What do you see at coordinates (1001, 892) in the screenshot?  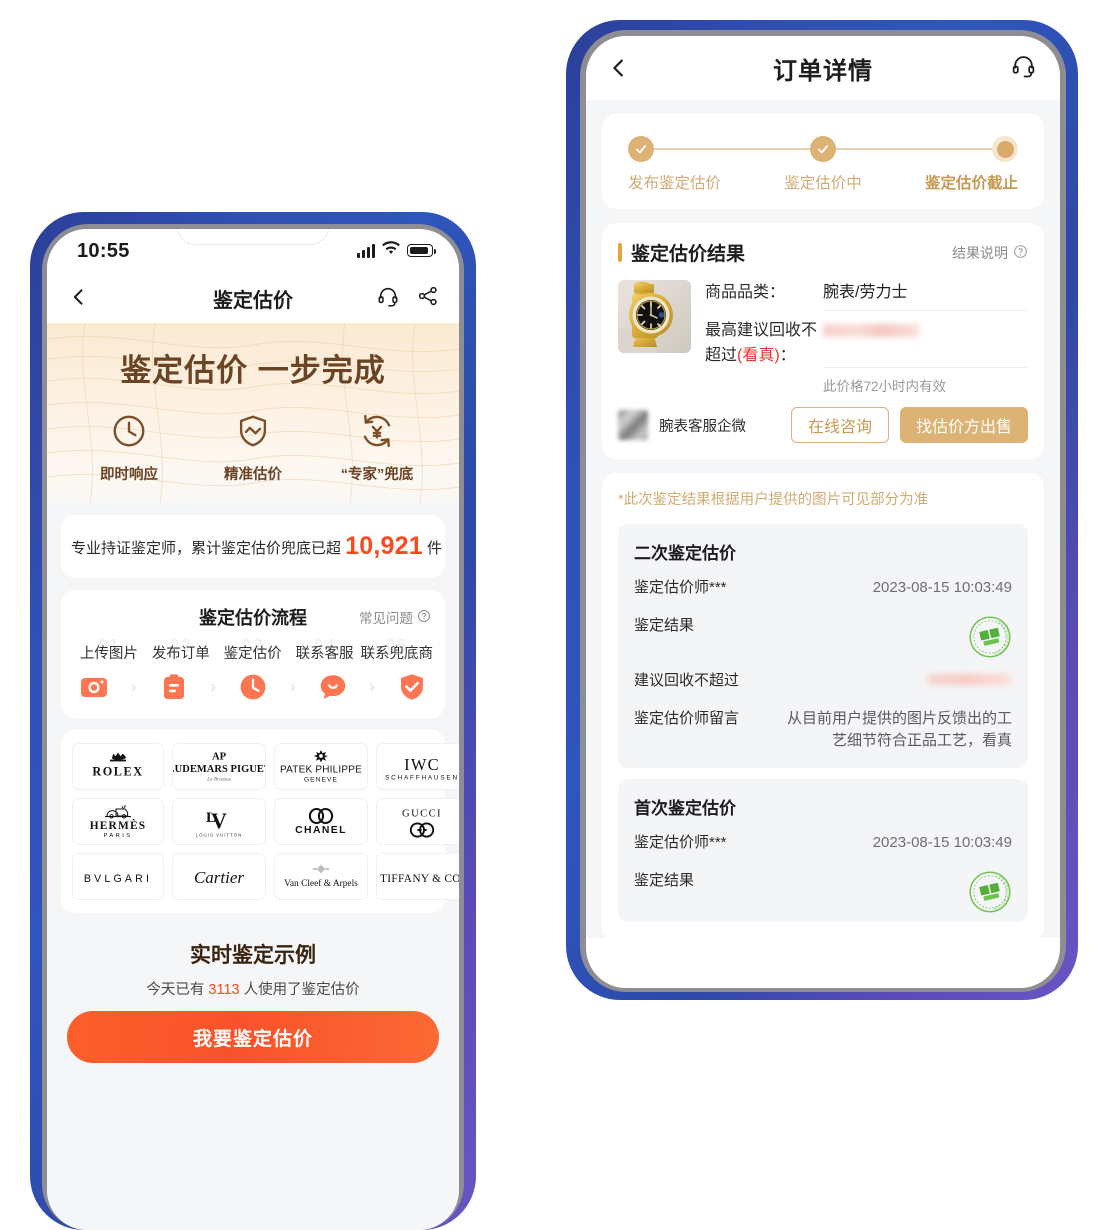 I see `svg-text: IDENTIFICATION` at bounding box center [1001, 892].